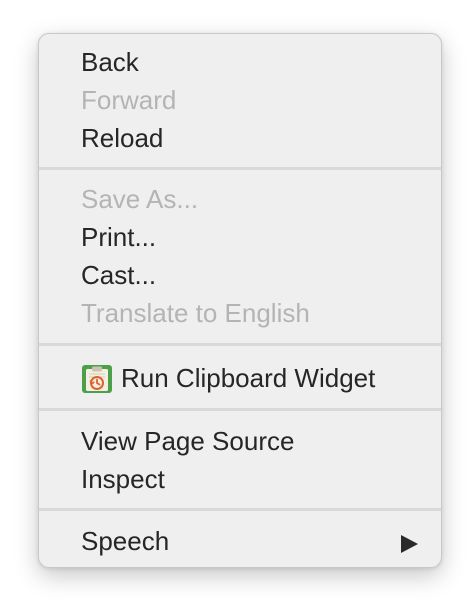 The width and height of the screenshot is (474, 600). What do you see at coordinates (97, 379) in the screenshot?
I see `clipboard-widget-icon` at bounding box center [97, 379].